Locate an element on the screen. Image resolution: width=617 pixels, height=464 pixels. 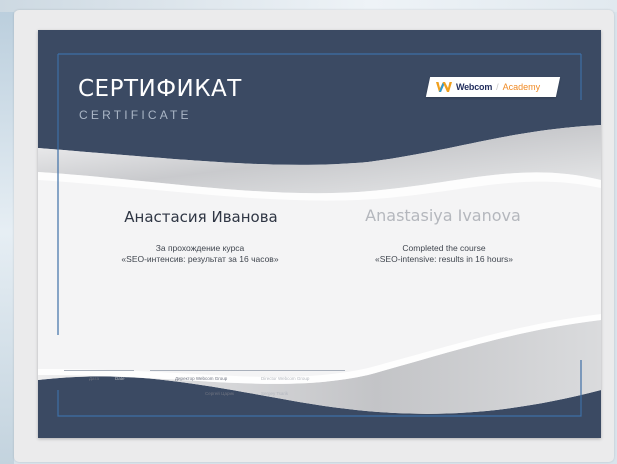
date-signature-line is located at coordinates (99, 370).